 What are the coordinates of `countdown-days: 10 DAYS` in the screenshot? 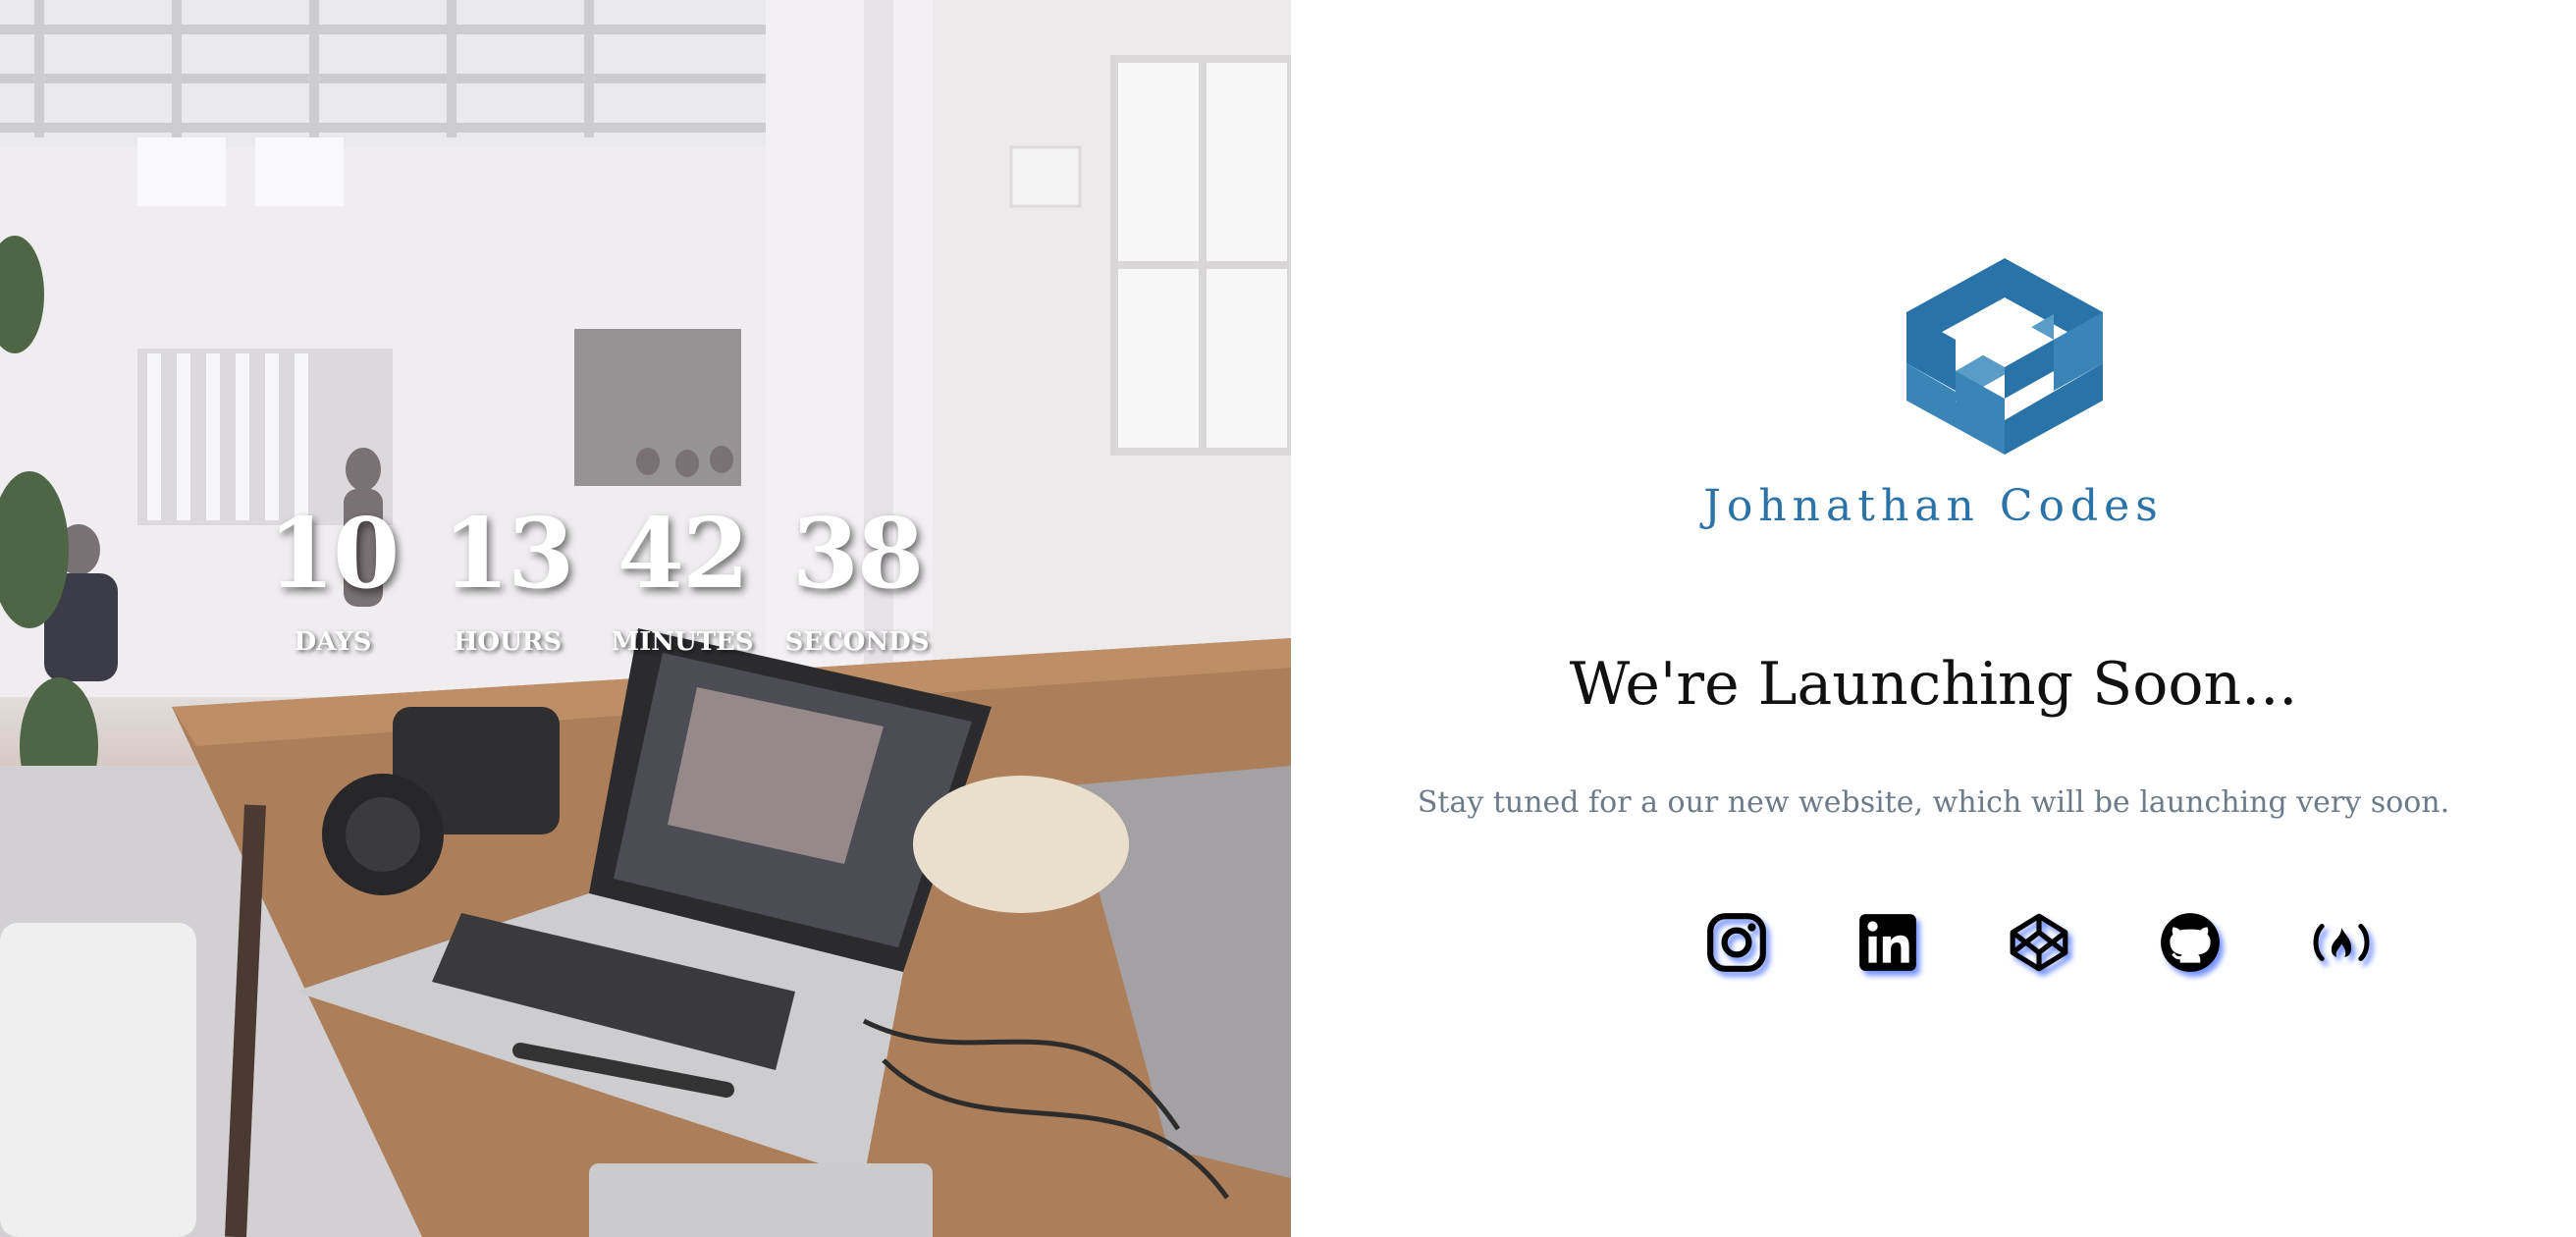 It's located at (332, 578).